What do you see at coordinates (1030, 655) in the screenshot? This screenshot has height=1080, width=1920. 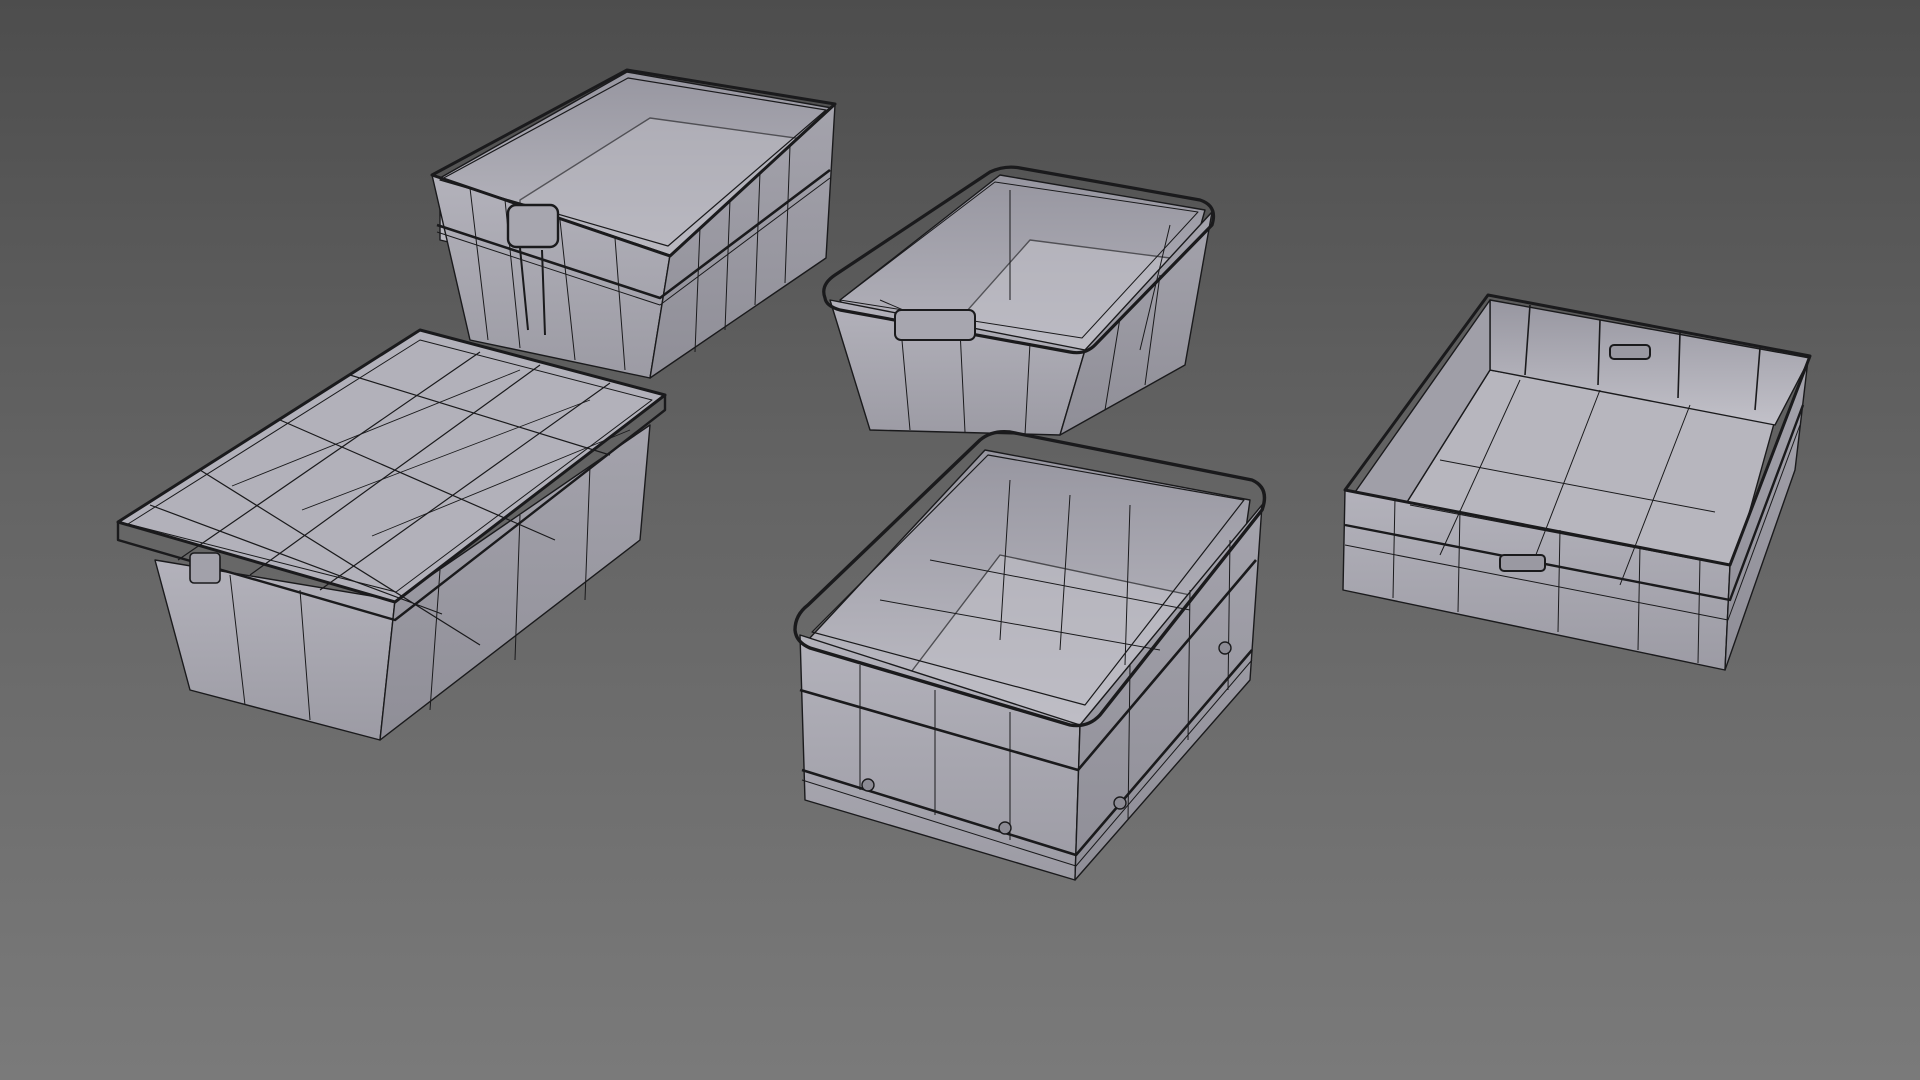 I see `crate-front-center` at bounding box center [1030, 655].